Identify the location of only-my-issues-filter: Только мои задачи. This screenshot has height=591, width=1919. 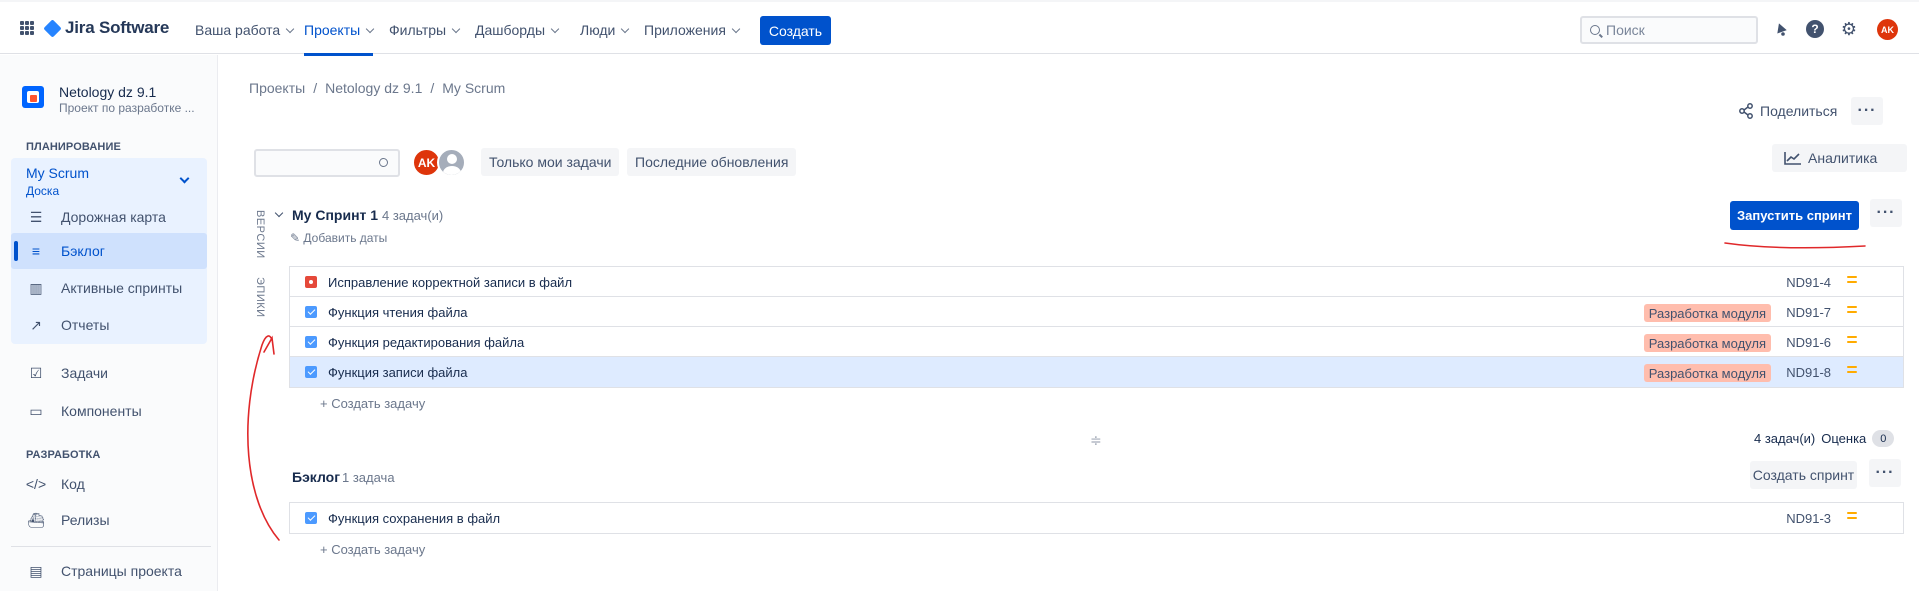
(550, 162).